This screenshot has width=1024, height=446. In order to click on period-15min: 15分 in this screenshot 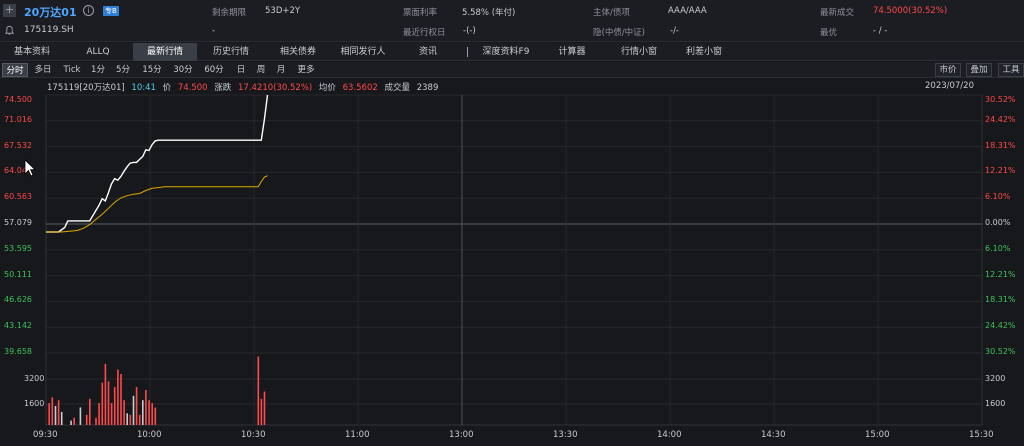, I will do `click(152, 70)`.